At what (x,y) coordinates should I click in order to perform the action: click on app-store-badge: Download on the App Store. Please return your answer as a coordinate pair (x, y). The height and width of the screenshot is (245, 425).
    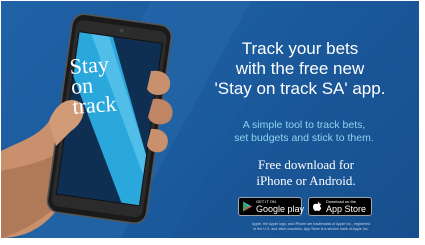
    Looking at the image, I should click on (340, 206).